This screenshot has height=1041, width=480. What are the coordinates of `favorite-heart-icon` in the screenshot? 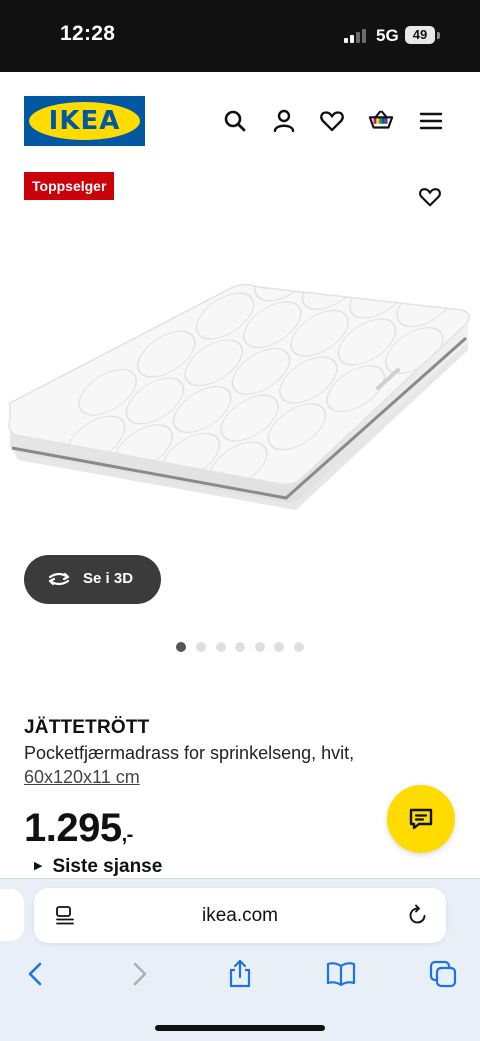 It's located at (430, 197).